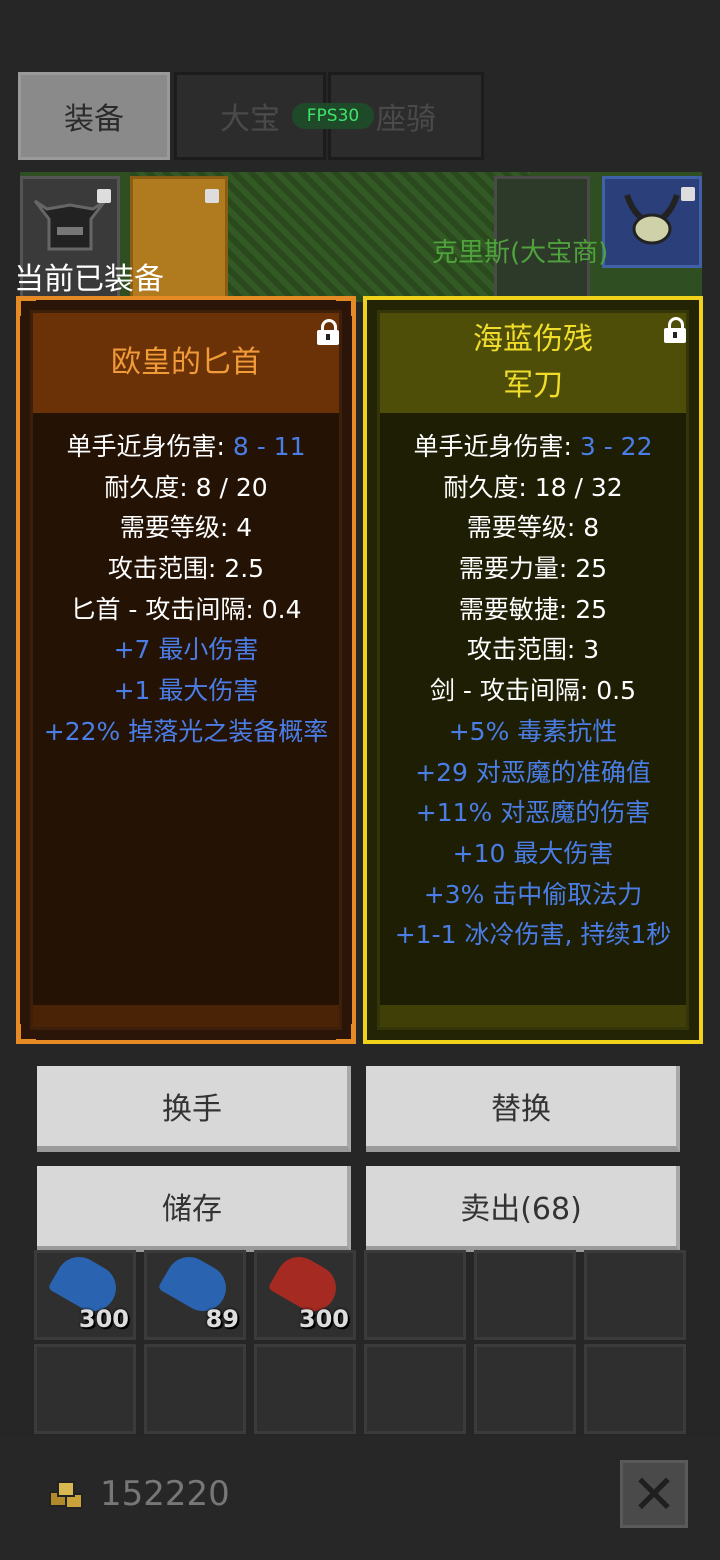 The height and width of the screenshot is (1560, 720). I want to click on gold-amount: 152220, so click(165, 1494).